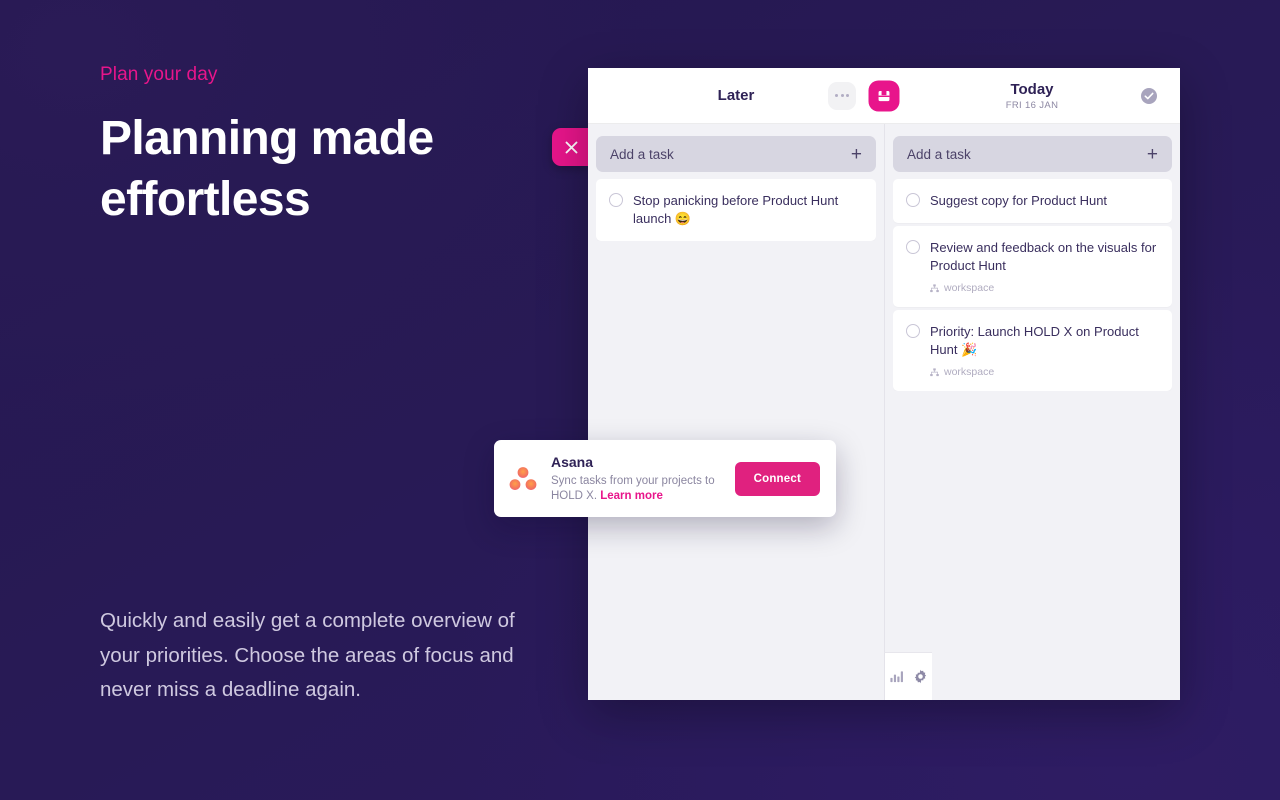 The image size is (1280, 800). I want to click on bar-chart-icon, so click(897, 677).